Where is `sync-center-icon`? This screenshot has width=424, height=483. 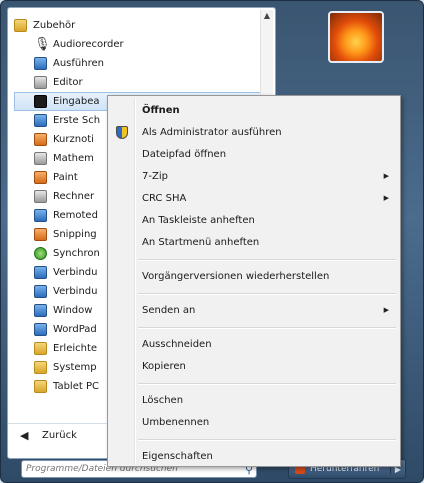
sync-center-icon is located at coordinates (40, 253).